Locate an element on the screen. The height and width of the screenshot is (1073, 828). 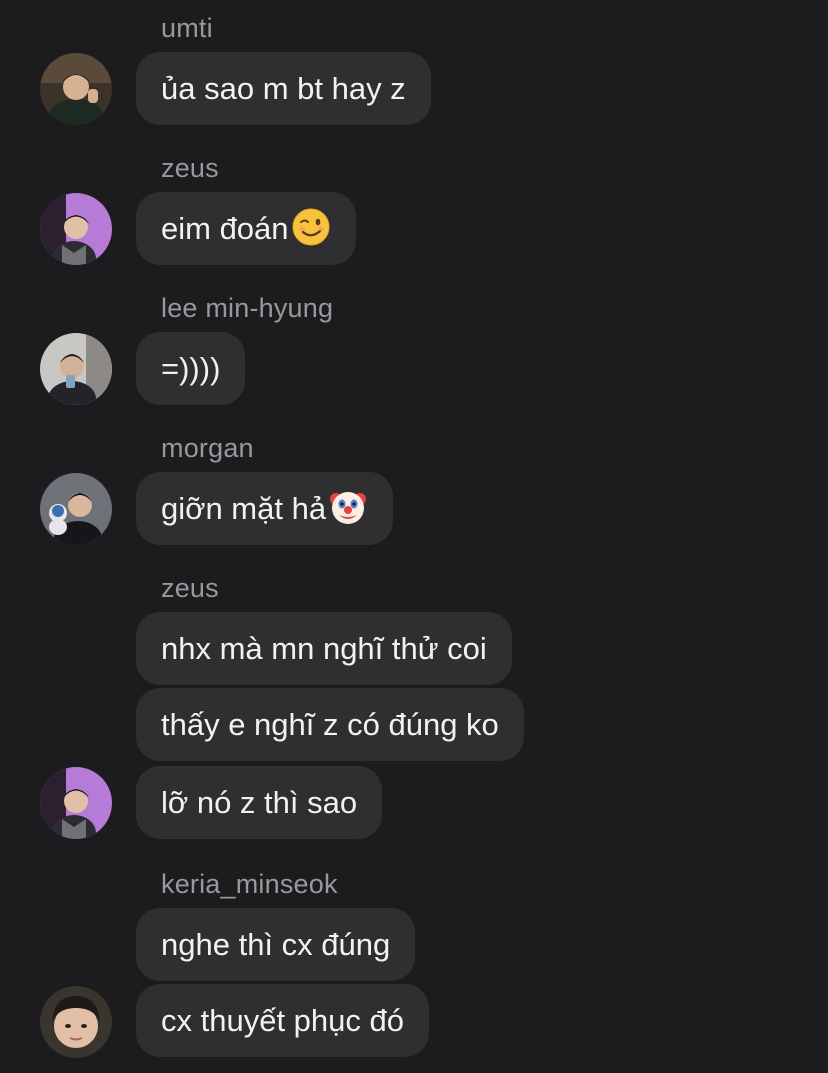
clown-face-emoji is located at coordinates (348, 508).